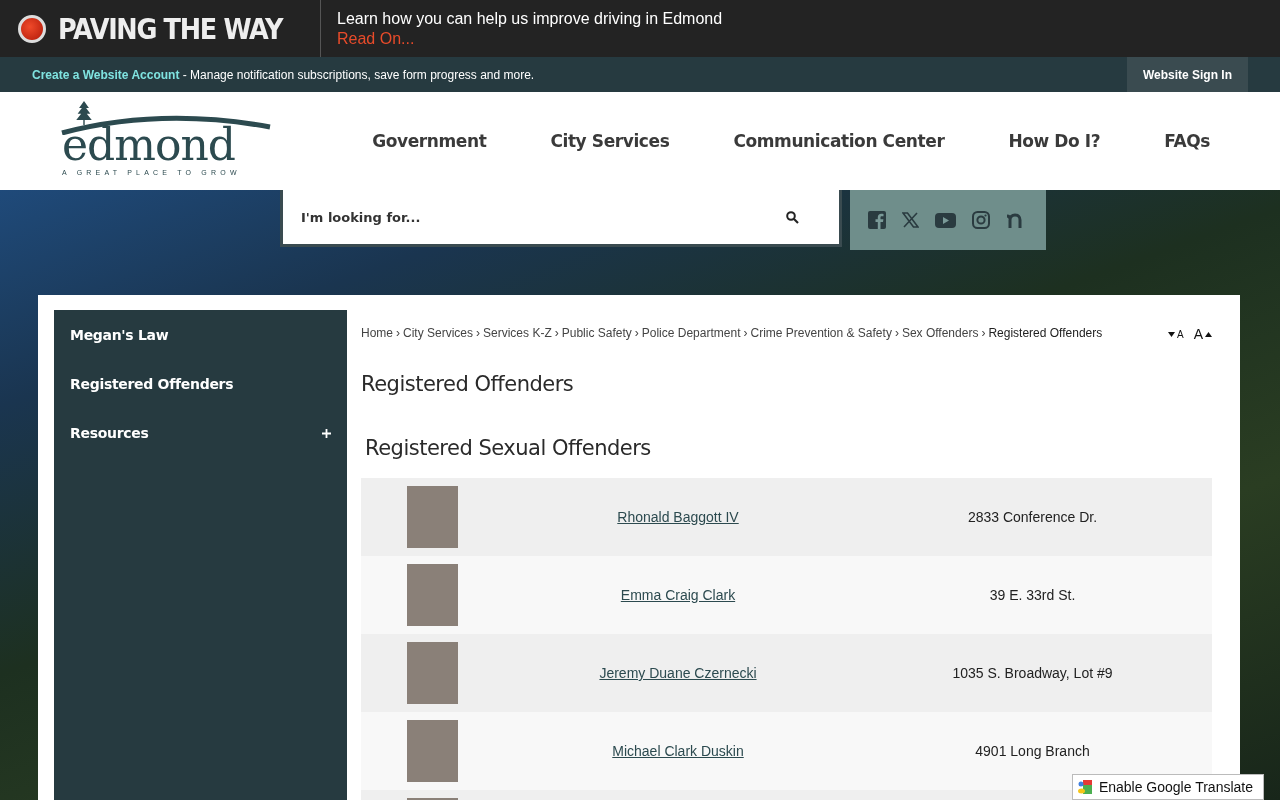 This screenshot has width=1280, height=800. I want to click on google-logo-icon, so click(1084, 787).